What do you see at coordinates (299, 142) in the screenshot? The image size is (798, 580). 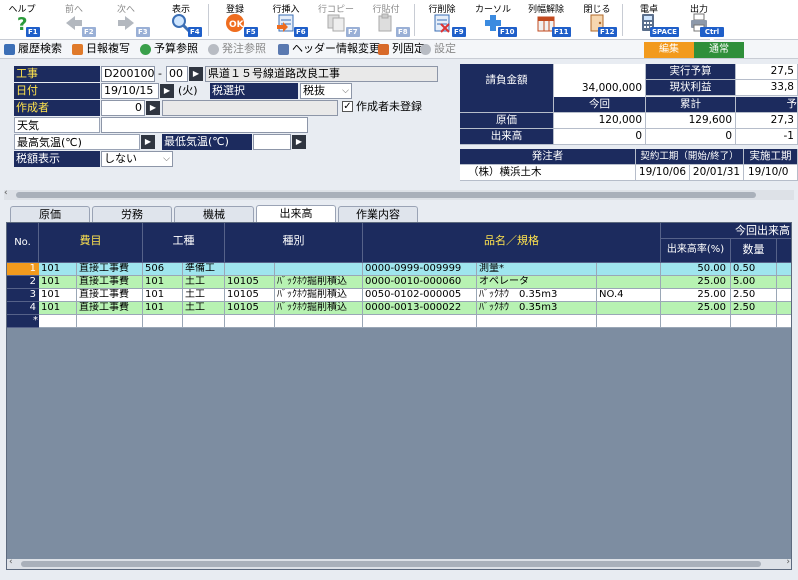 I see `min-temp-lookup-button: ▶` at bounding box center [299, 142].